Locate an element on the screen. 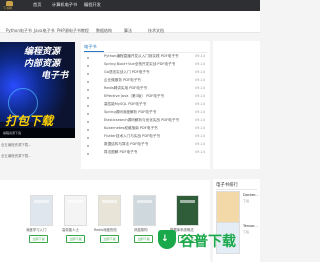  list-item: 算法图解 PDF电子书 09-14 is located at coordinates (145, 154).